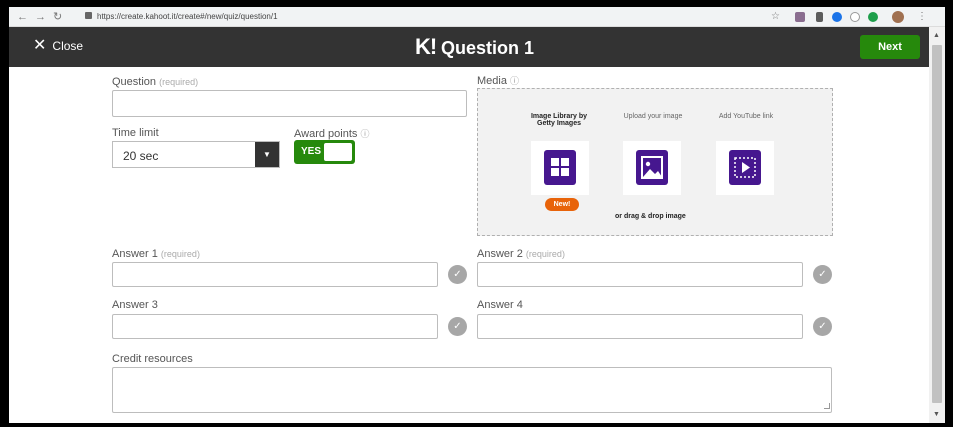  Describe the element at coordinates (141, 156) in the screenshot. I see `time-limit-value: 20 sec` at that location.